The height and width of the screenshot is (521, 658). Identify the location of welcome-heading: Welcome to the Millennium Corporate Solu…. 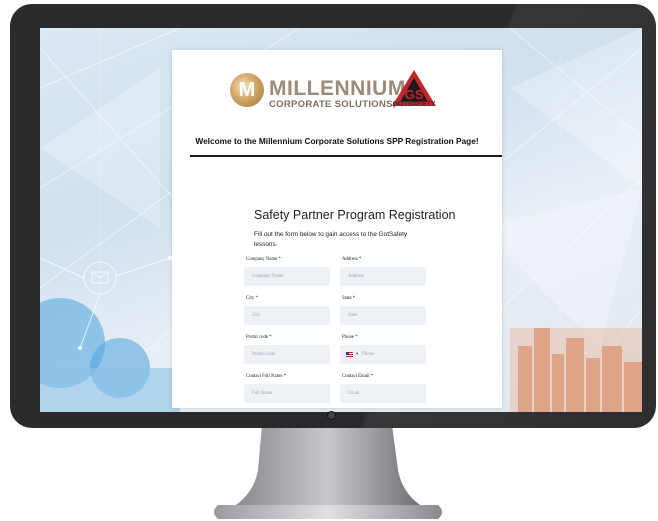
(337, 141).